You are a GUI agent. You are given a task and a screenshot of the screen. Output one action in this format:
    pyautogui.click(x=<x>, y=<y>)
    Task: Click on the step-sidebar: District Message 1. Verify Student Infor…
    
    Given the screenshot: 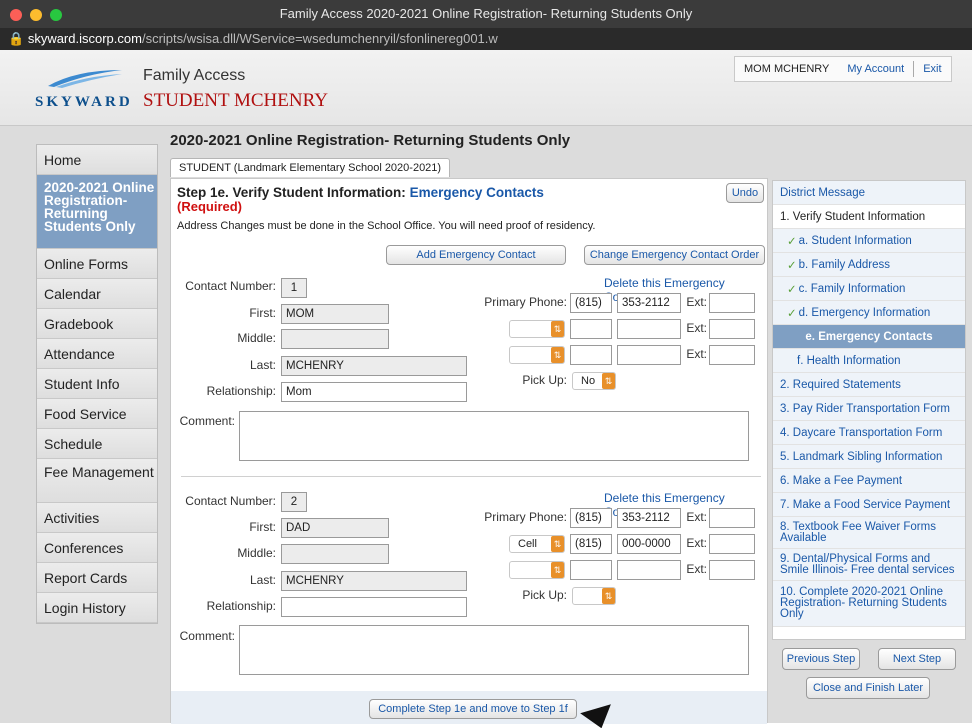 What is the action you would take?
    pyautogui.click(x=869, y=410)
    